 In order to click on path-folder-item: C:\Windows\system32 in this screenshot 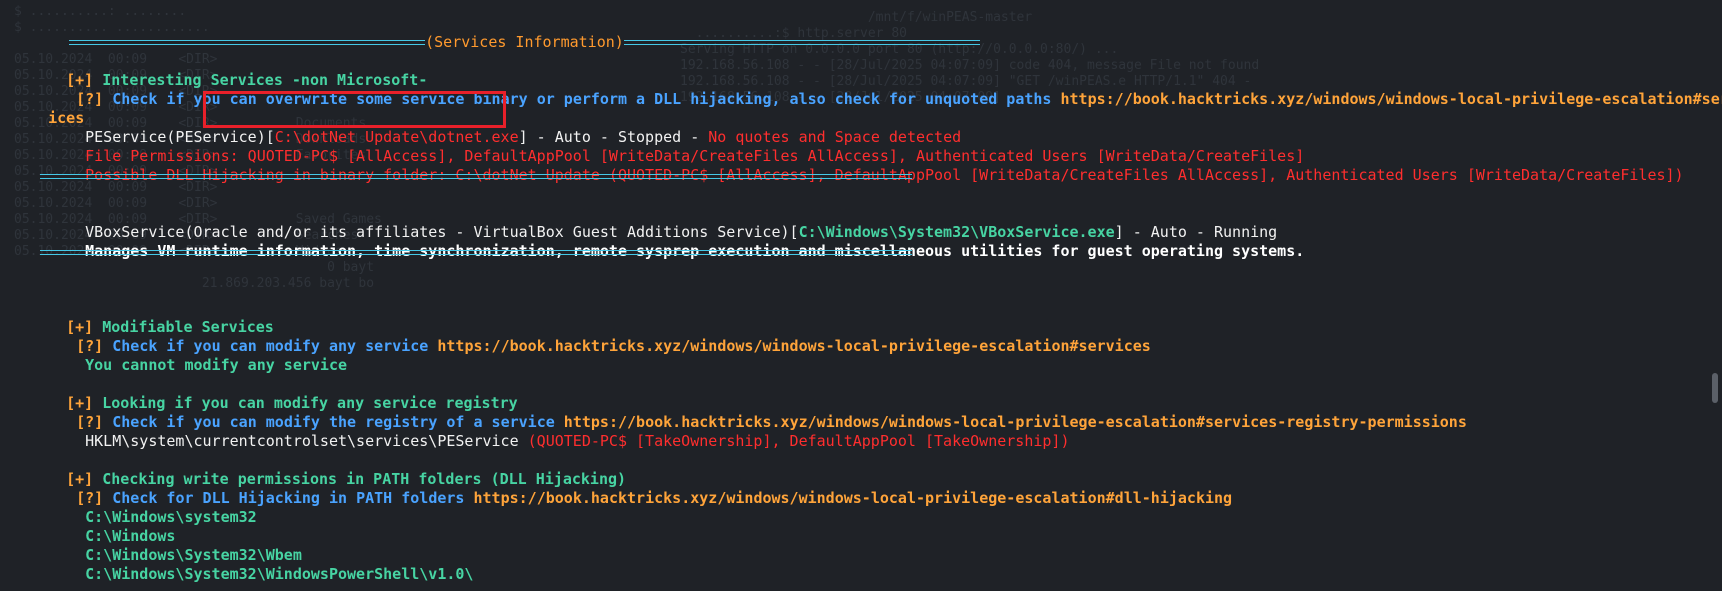, I will do `click(171, 517)`.